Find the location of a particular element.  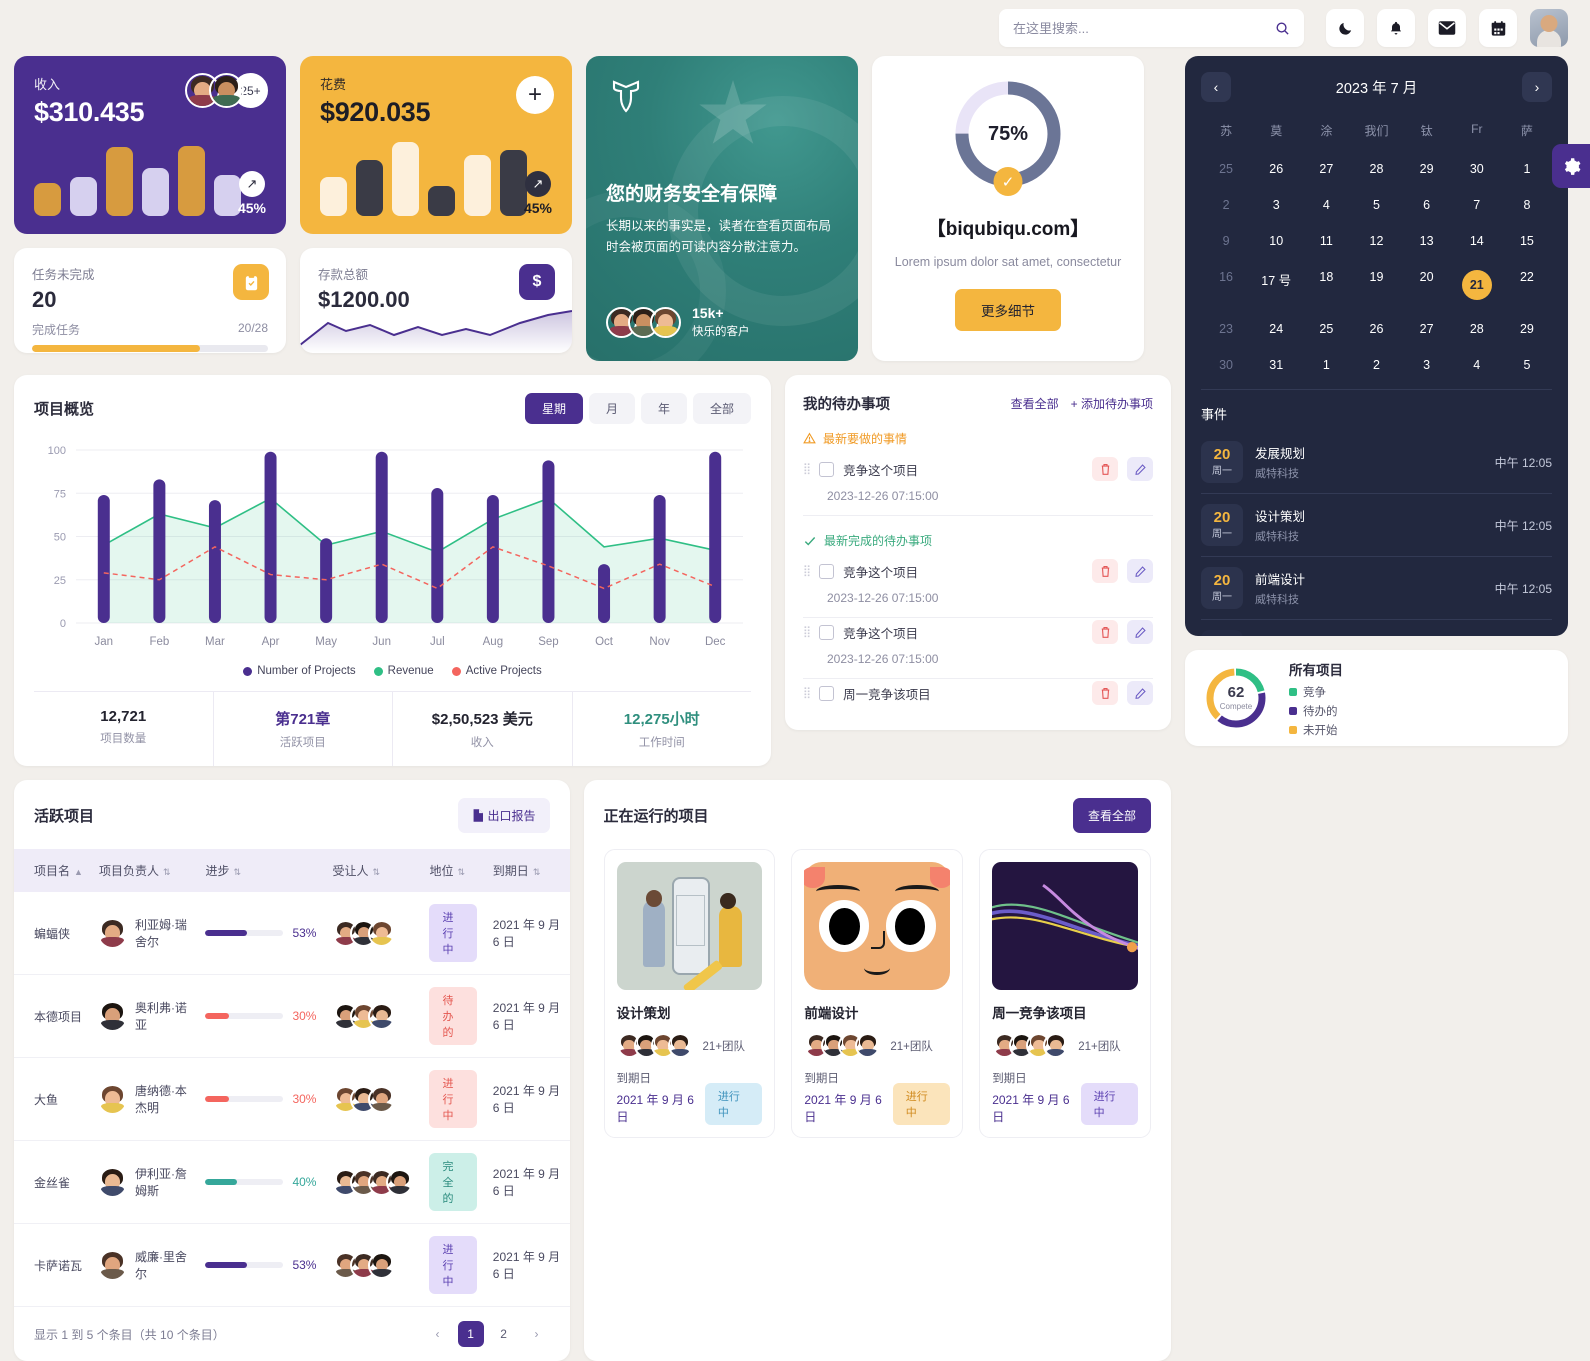

chart-tab-0: 星期 is located at coordinates (554, 408).